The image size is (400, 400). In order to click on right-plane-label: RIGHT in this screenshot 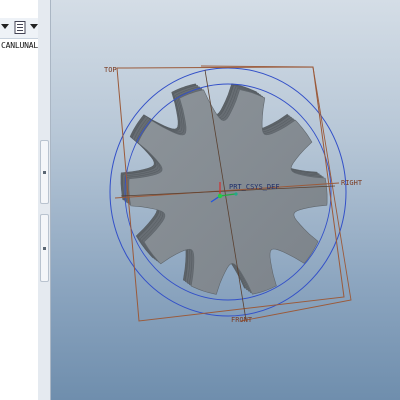, I will do `click(351, 183)`.